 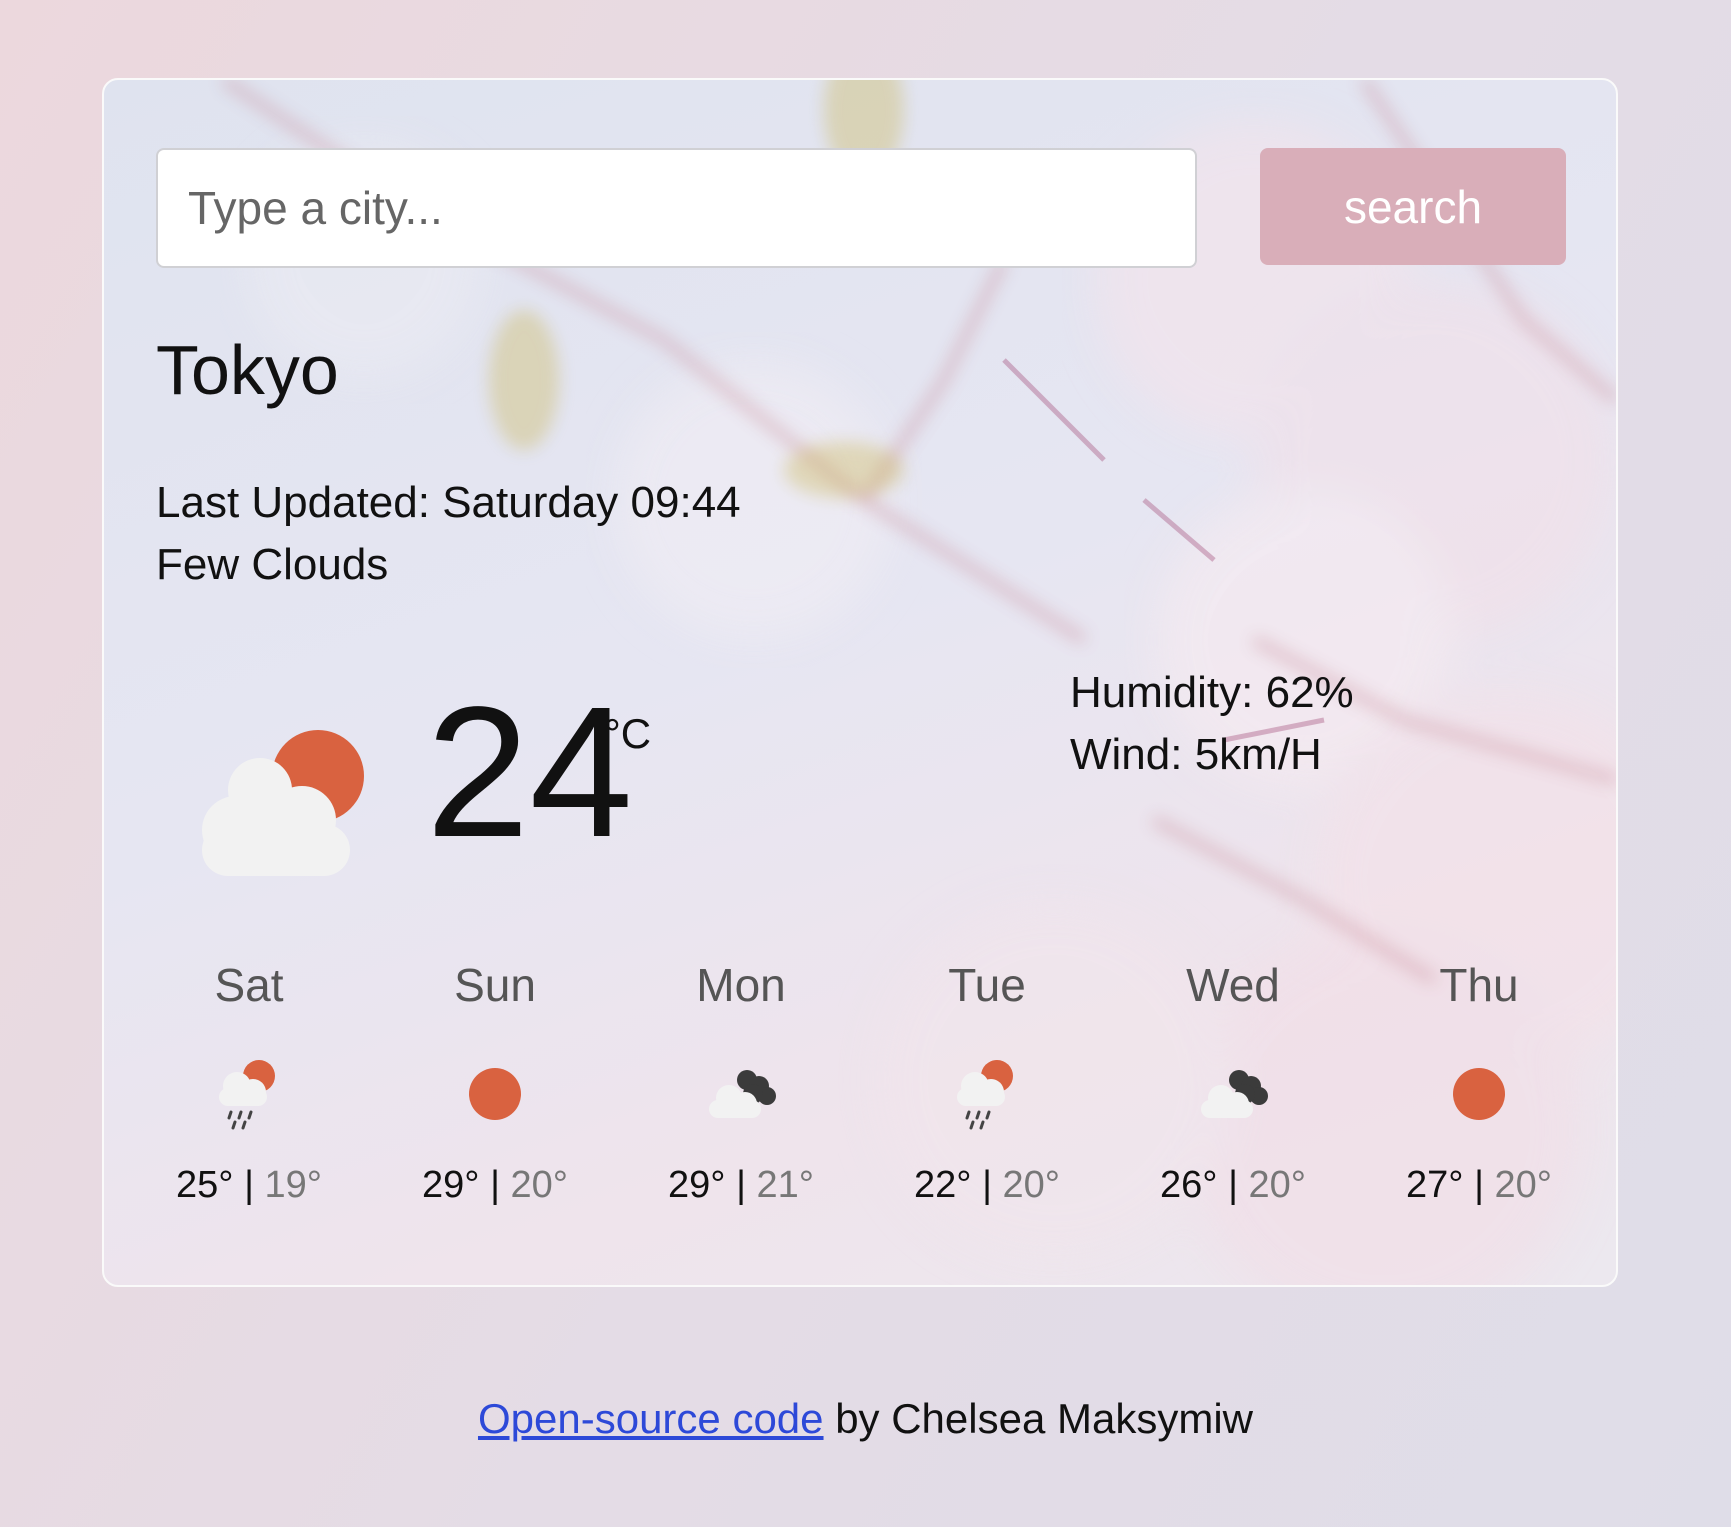 What do you see at coordinates (943, 1185) in the screenshot?
I see `forecast-max-temp: 22°` at bounding box center [943, 1185].